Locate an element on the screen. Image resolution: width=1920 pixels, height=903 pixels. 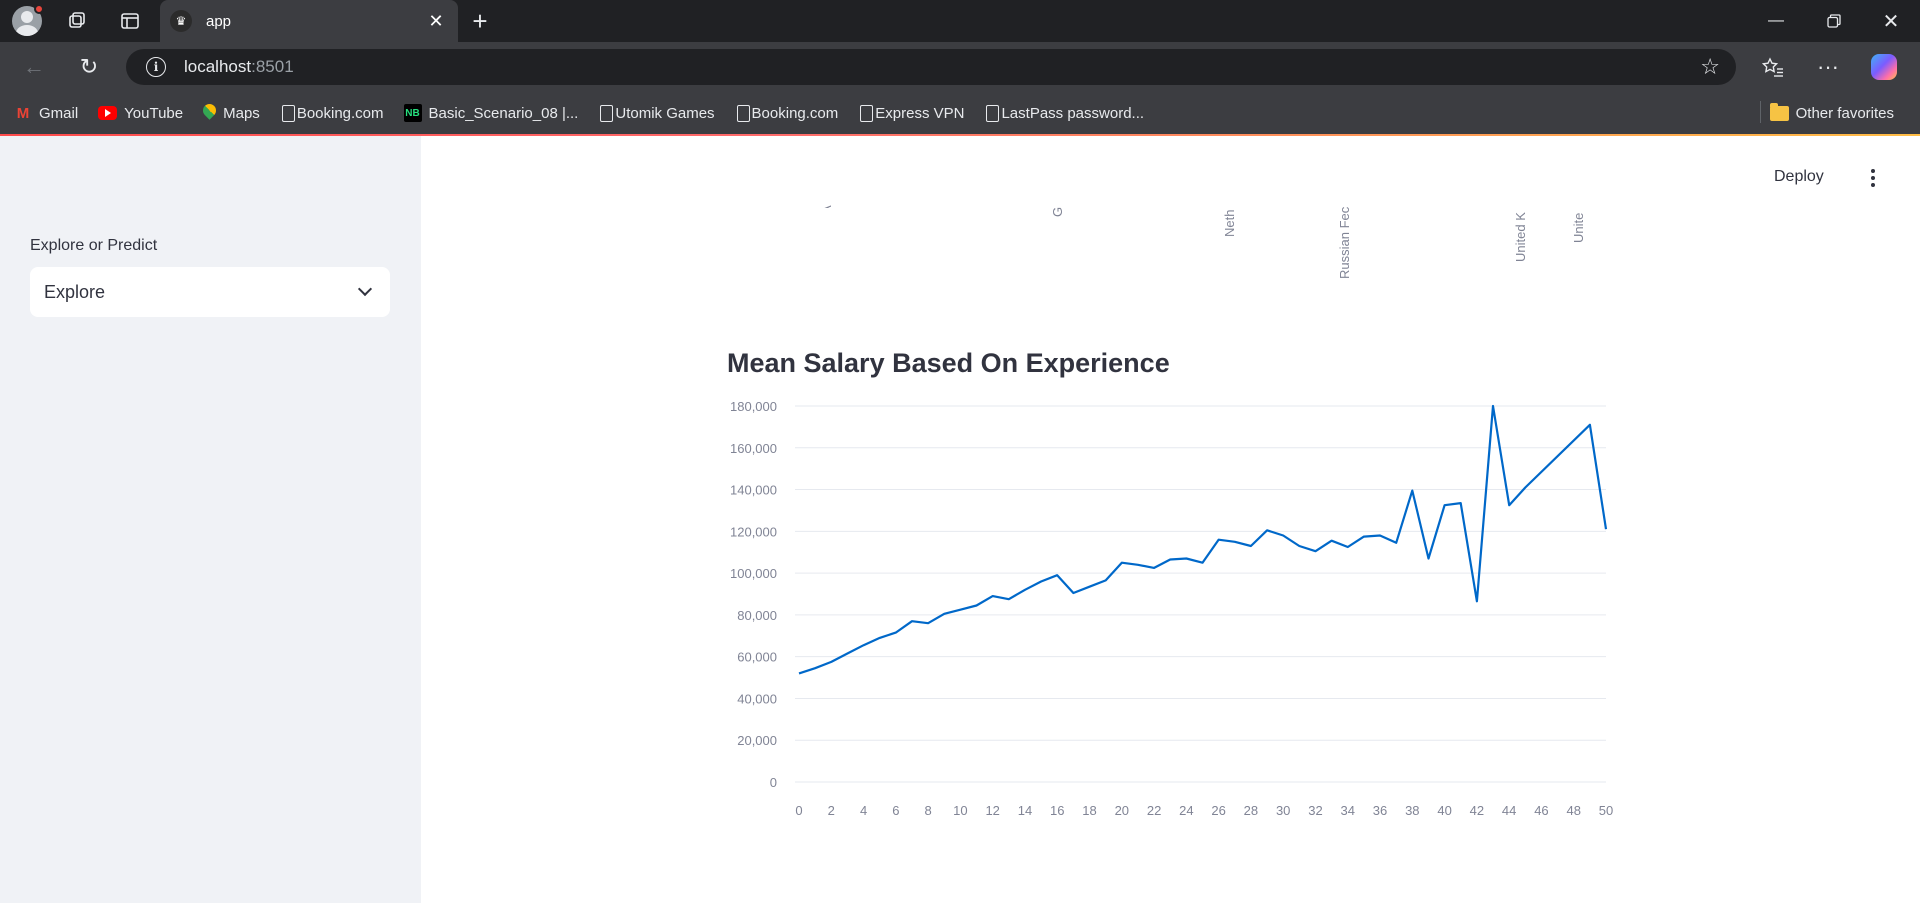
close-tab-icon: ✕ is located at coordinates (436, 21).